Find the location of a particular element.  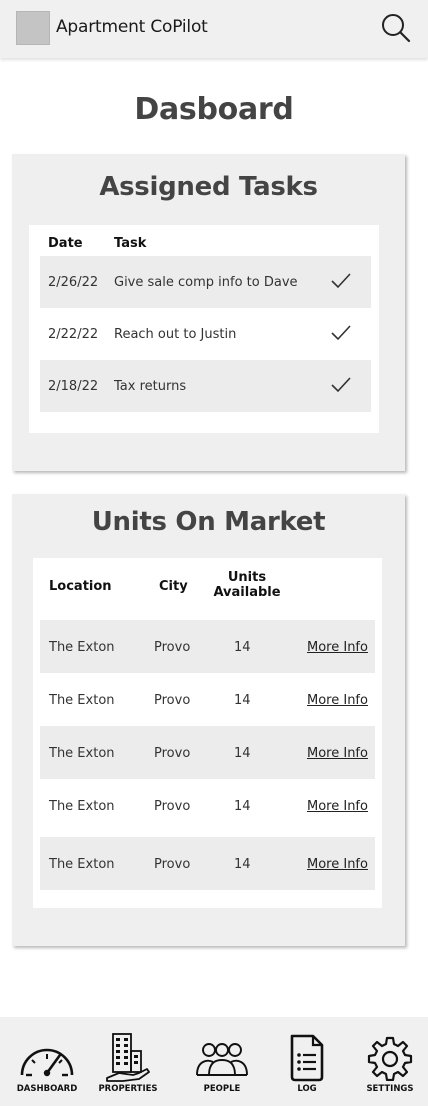

task-date: 2/22/22 is located at coordinates (73, 334).